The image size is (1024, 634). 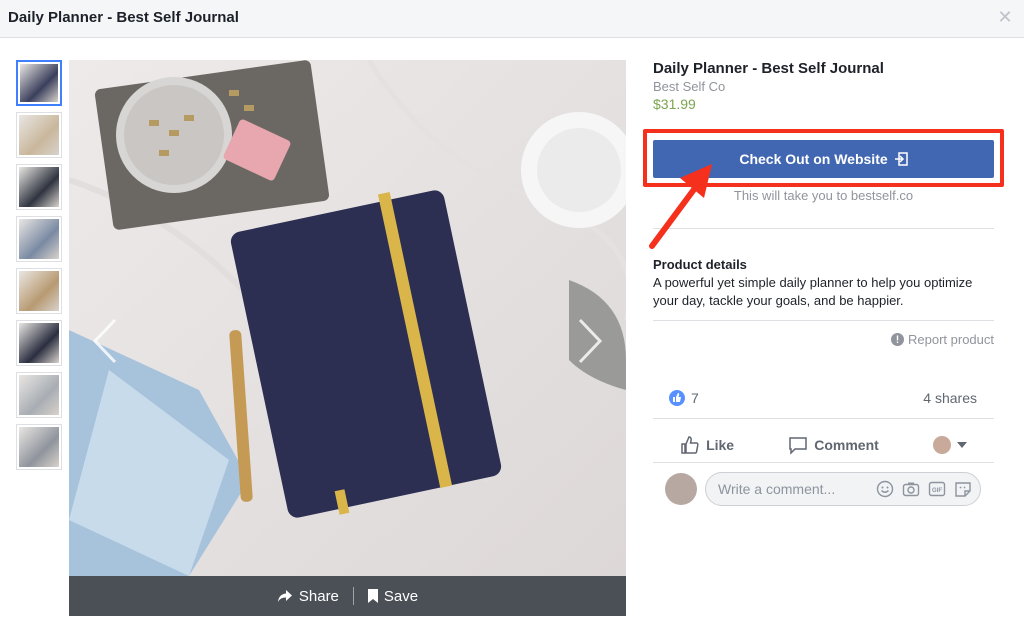 I want to click on product-details-heading: Product details, so click(x=700, y=264).